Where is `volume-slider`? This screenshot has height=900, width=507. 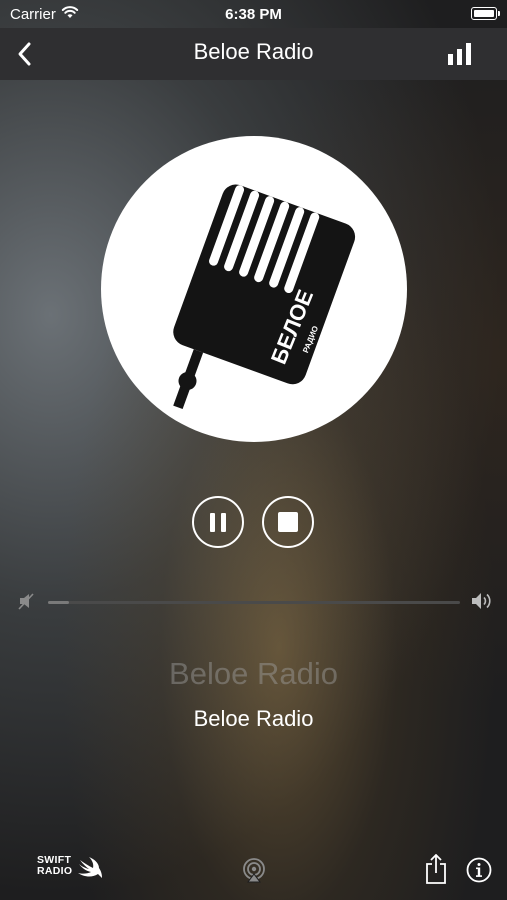 volume-slider is located at coordinates (254, 602).